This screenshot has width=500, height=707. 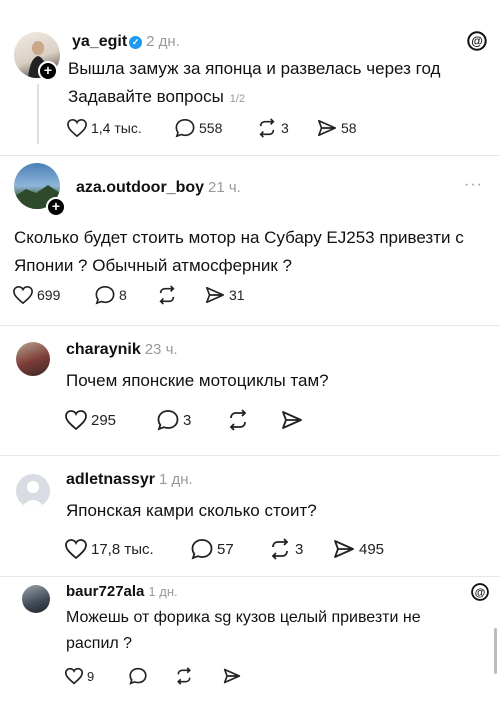 I want to click on like-count: 699, so click(x=49, y=295).